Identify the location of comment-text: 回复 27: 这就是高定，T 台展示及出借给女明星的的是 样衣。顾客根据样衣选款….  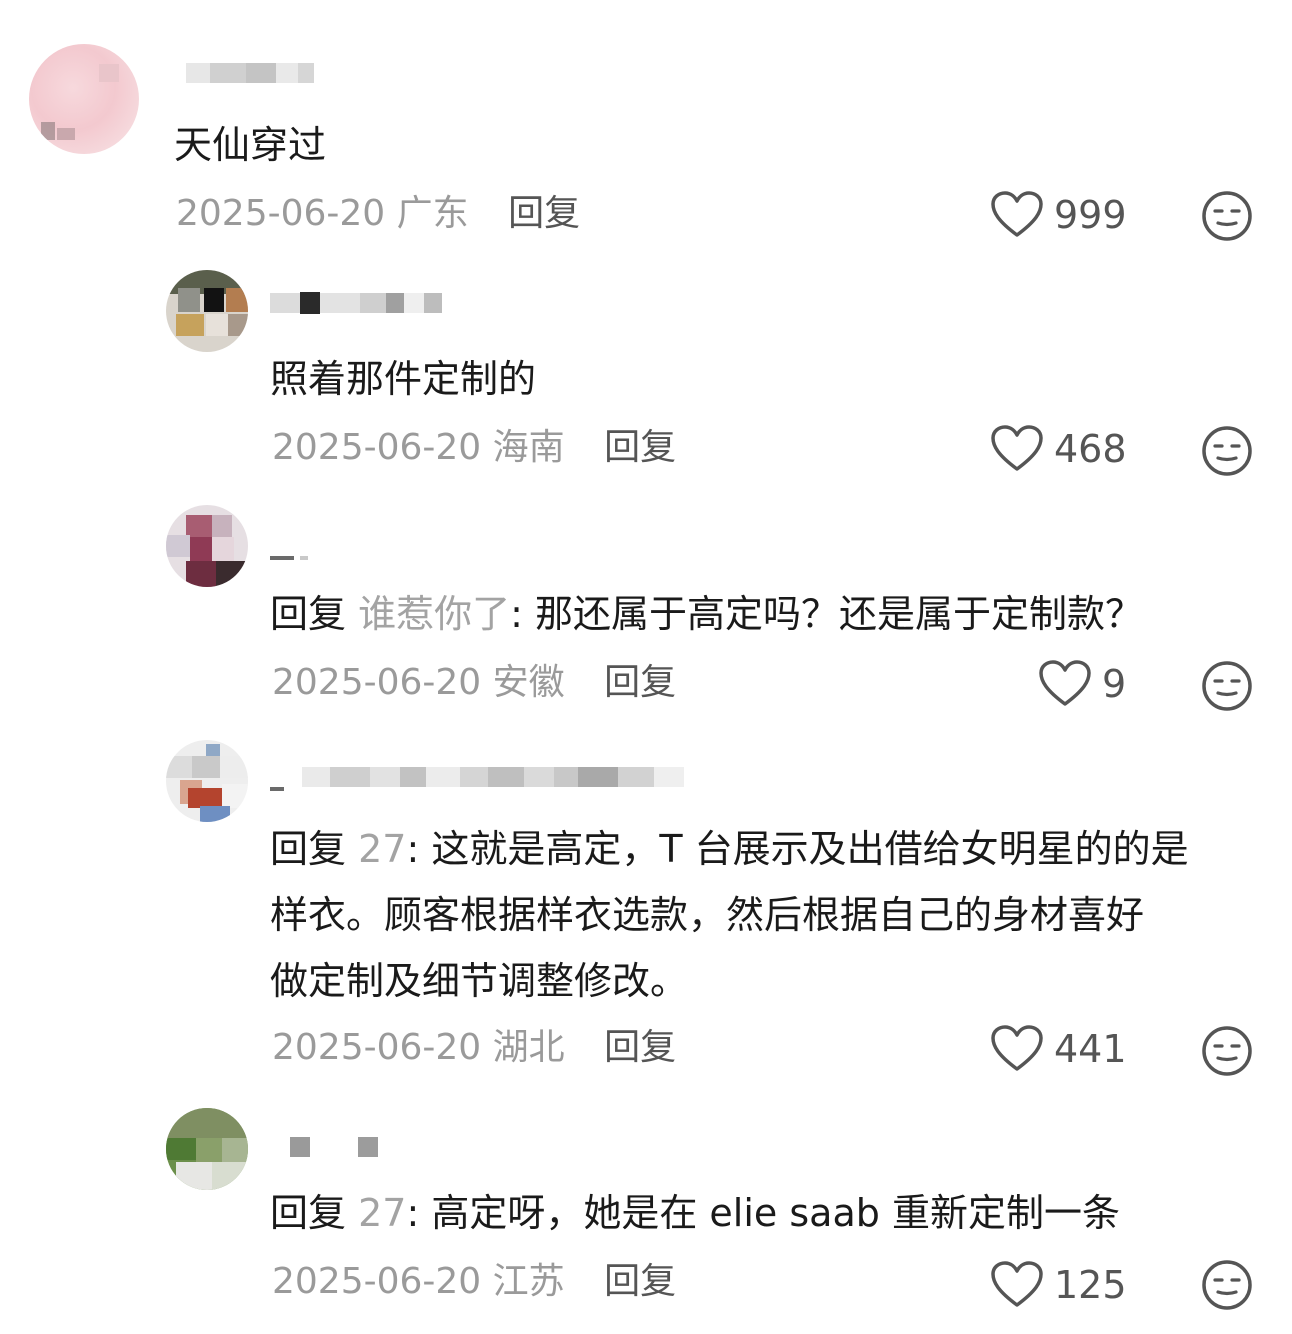
(729, 915).